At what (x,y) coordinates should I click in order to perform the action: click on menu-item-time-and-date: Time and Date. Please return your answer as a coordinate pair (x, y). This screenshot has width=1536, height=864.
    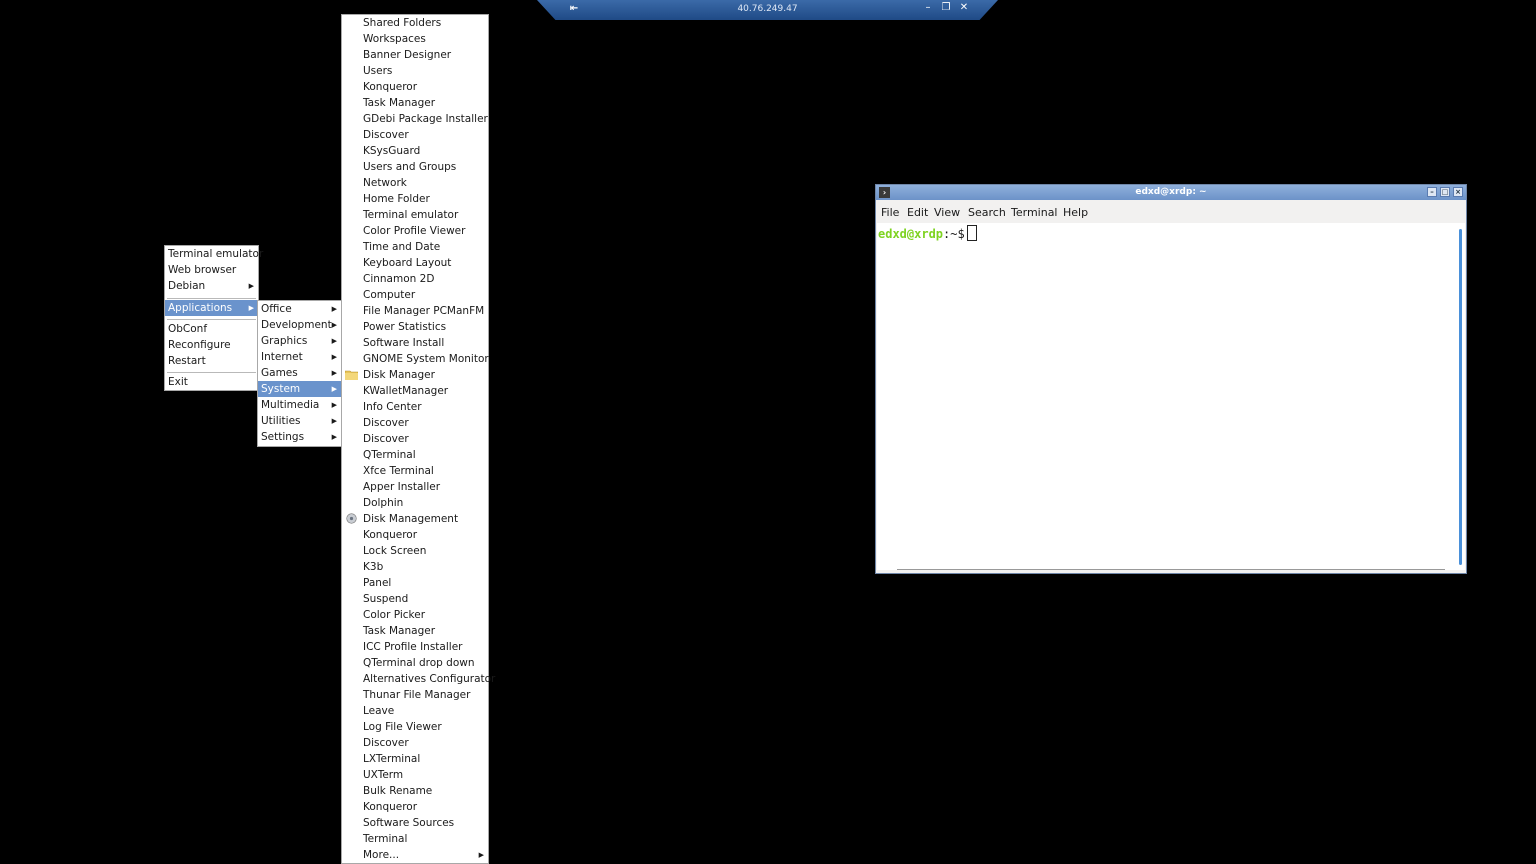
    Looking at the image, I should click on (415, 247).